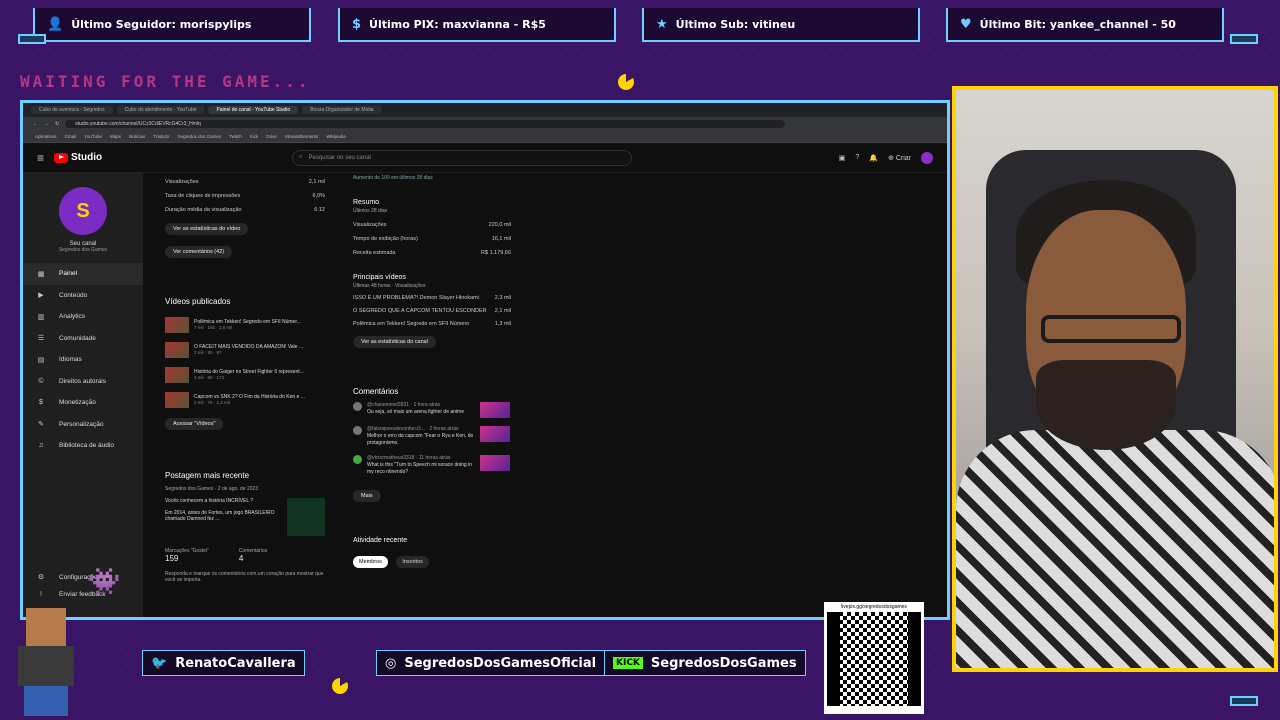 The width and height of the screenshot is (1280, 720). I want to click on wand-icon: ✎, so click(41, 425).